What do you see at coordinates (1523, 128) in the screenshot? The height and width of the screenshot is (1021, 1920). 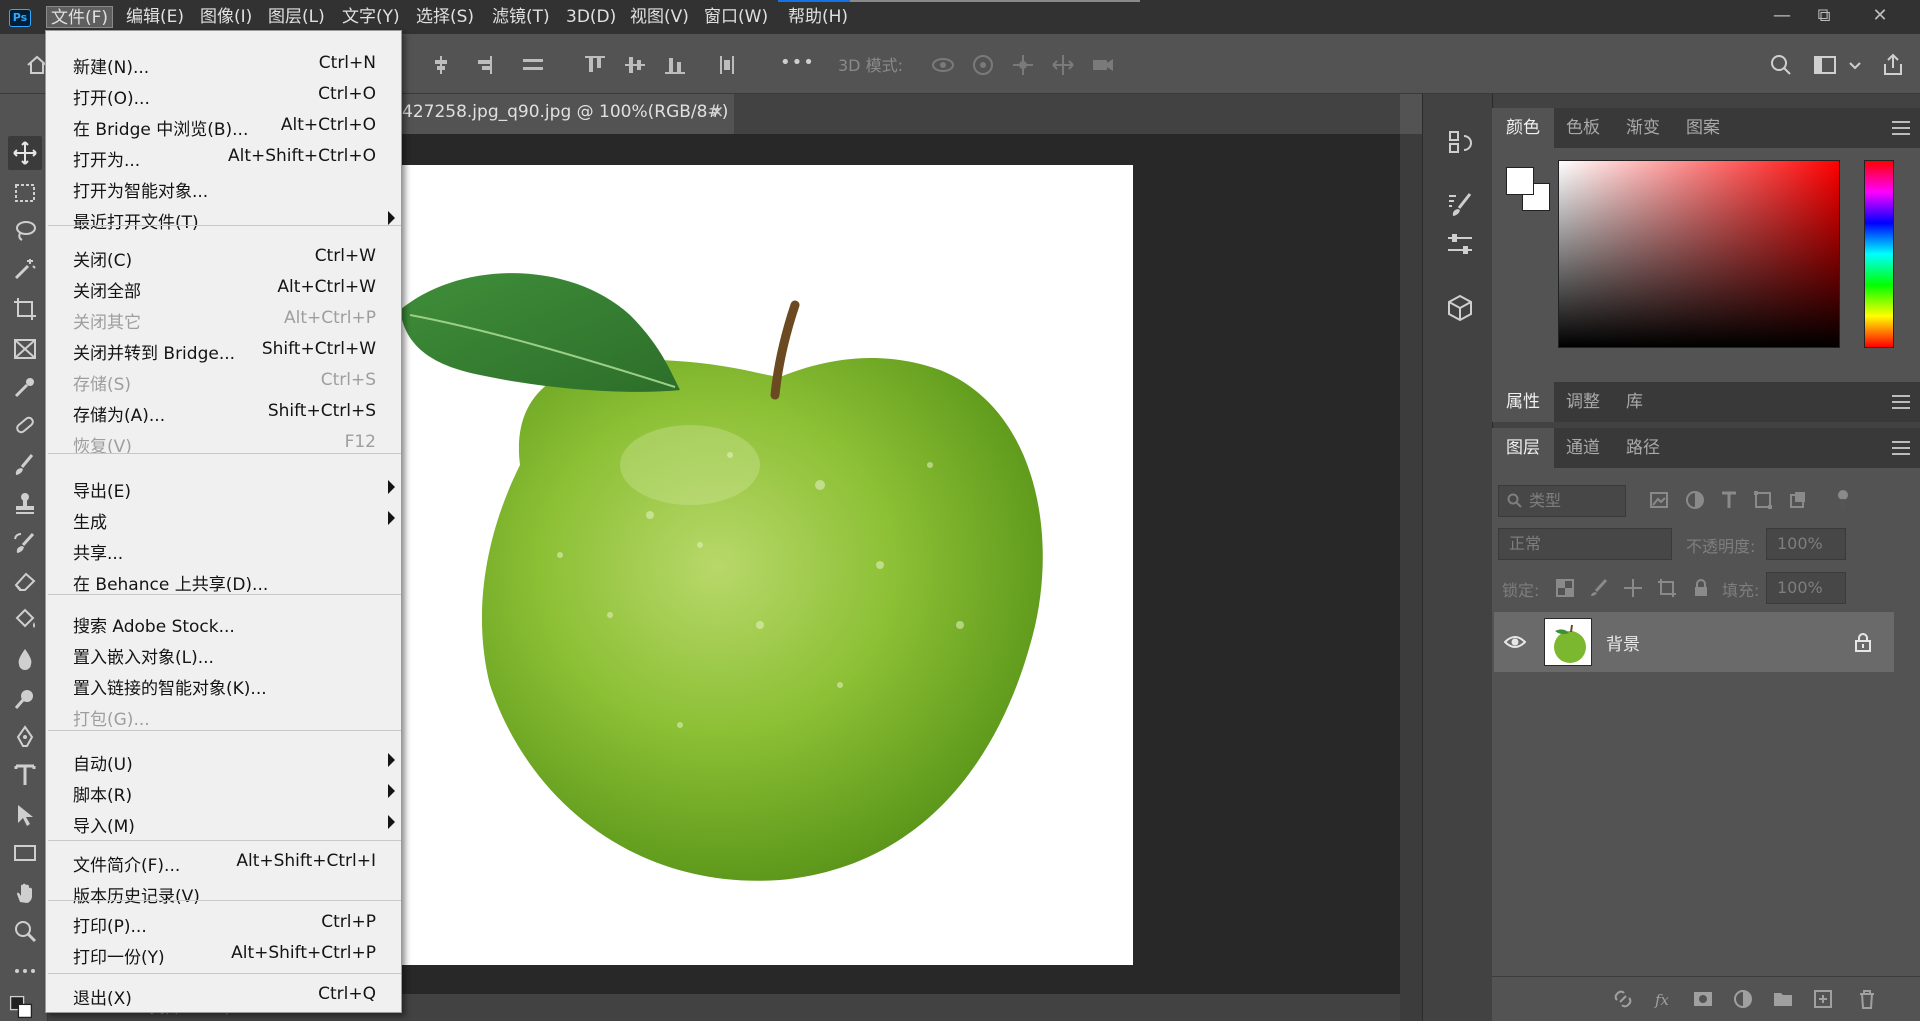 I see `tab-color: 颜色` at bounding box center [1523, 128].